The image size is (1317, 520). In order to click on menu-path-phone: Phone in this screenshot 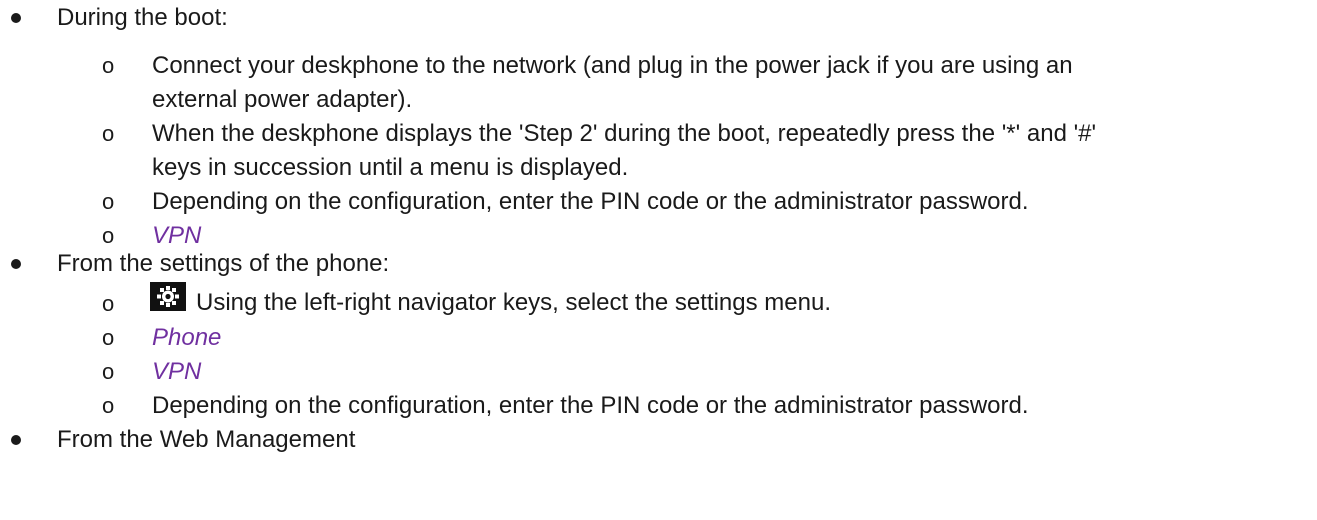, I will do `click(186, 338)`.